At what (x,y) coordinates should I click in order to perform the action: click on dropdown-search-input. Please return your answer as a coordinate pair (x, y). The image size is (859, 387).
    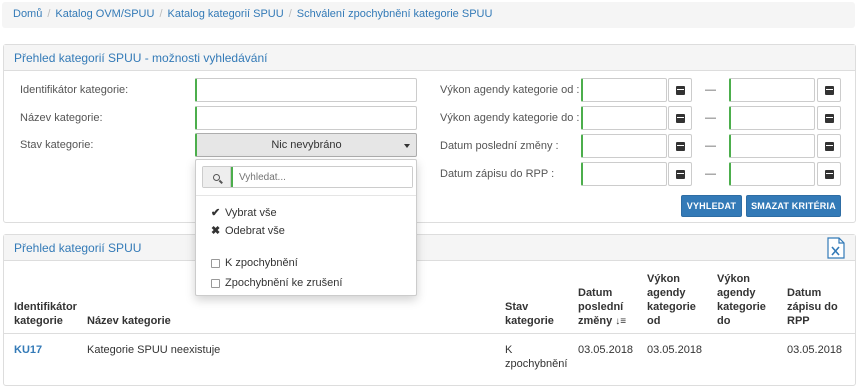
    Looking at the image, I should click on (321, 177).